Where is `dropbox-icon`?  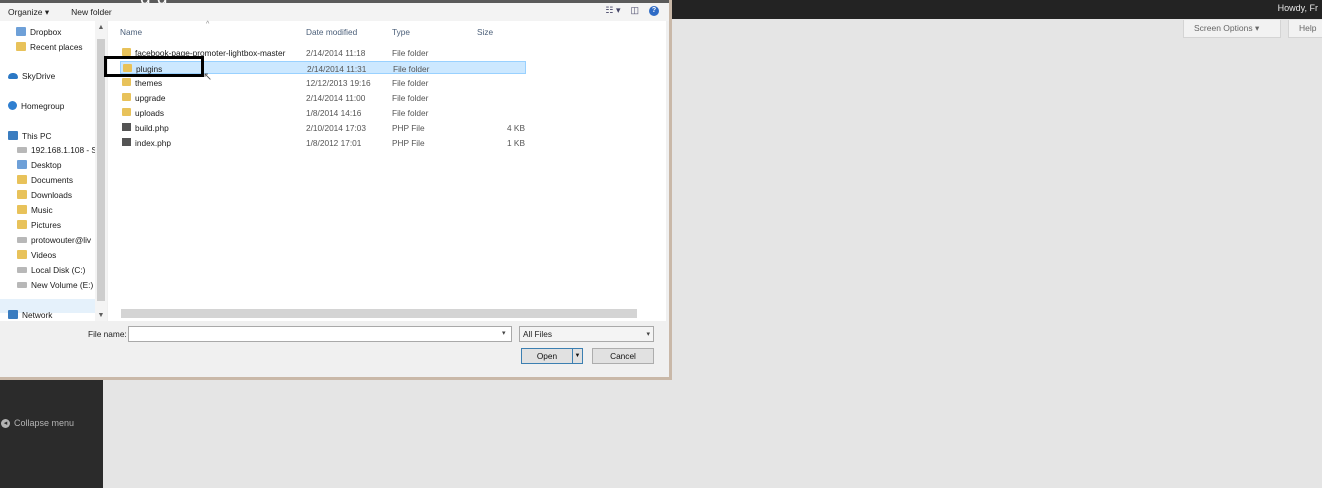
dropbox-icon is located at coordinates (21, 31).